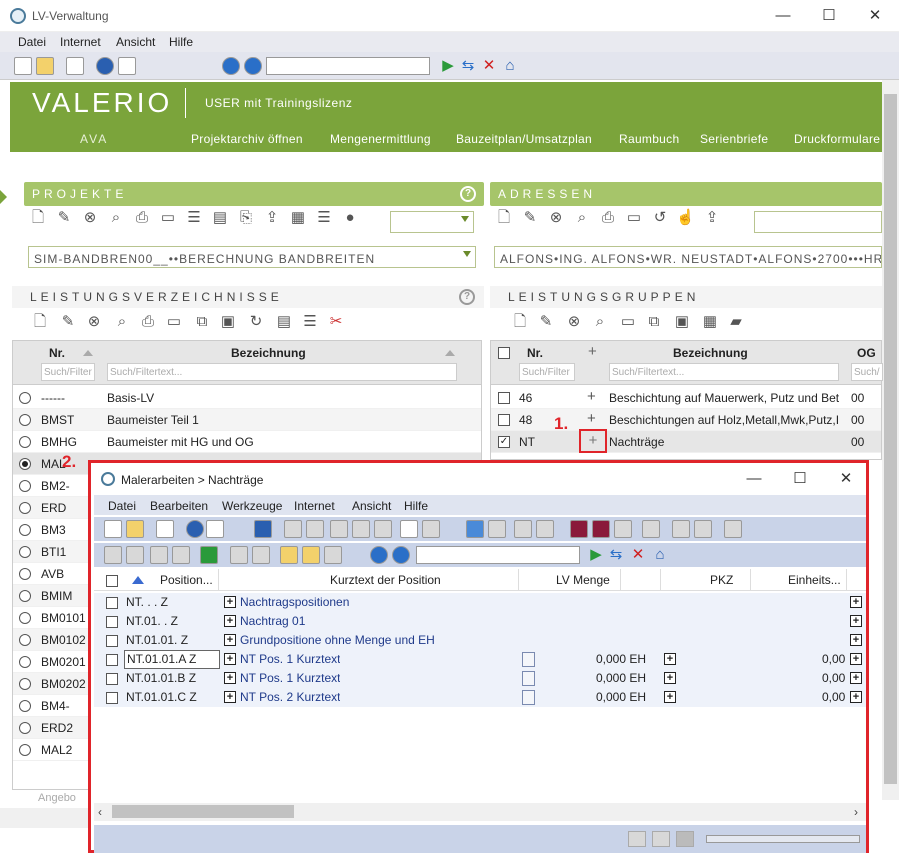 The width and height of the screenshot is (899, 853). Describe the element at coordinates (220, 218) in the screenshot. I see `document-icon: ▤` at that location.